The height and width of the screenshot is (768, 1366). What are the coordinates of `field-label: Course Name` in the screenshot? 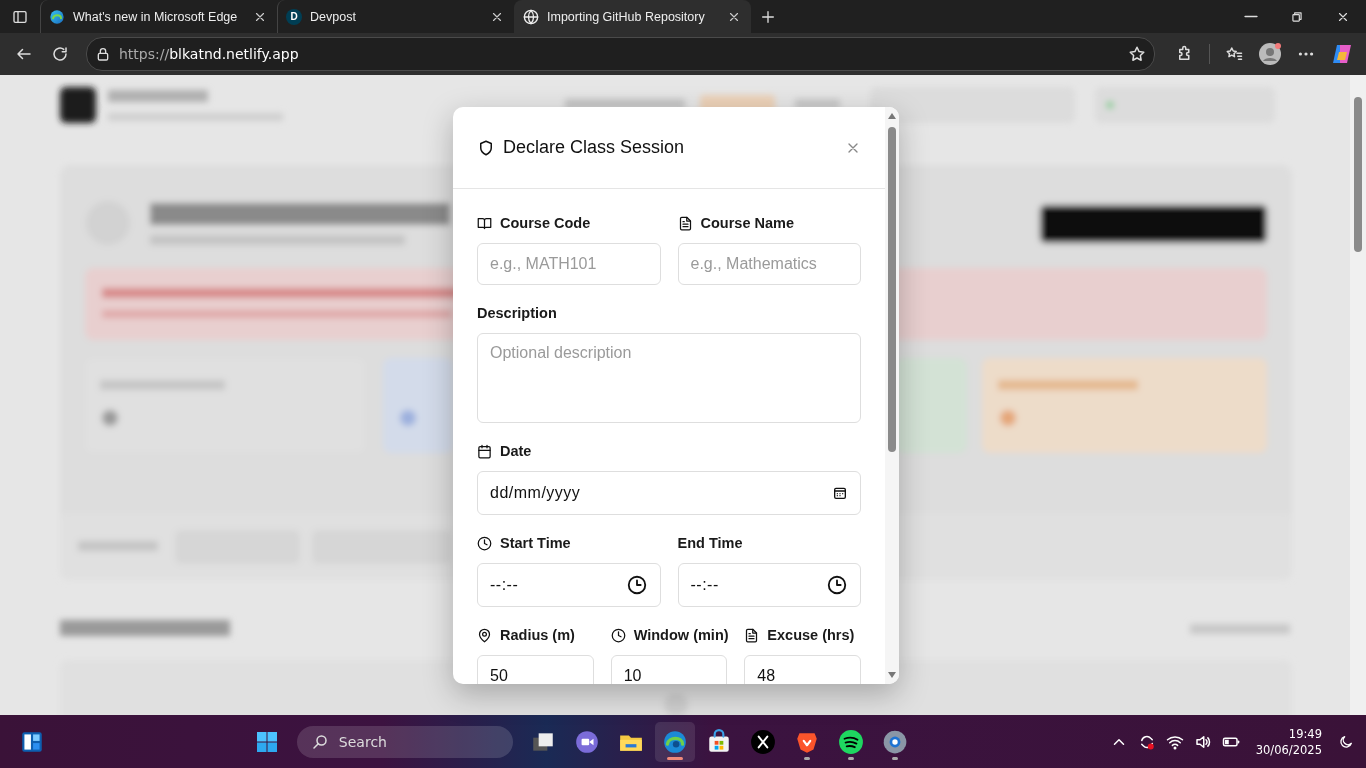 It's located at (747, 223).